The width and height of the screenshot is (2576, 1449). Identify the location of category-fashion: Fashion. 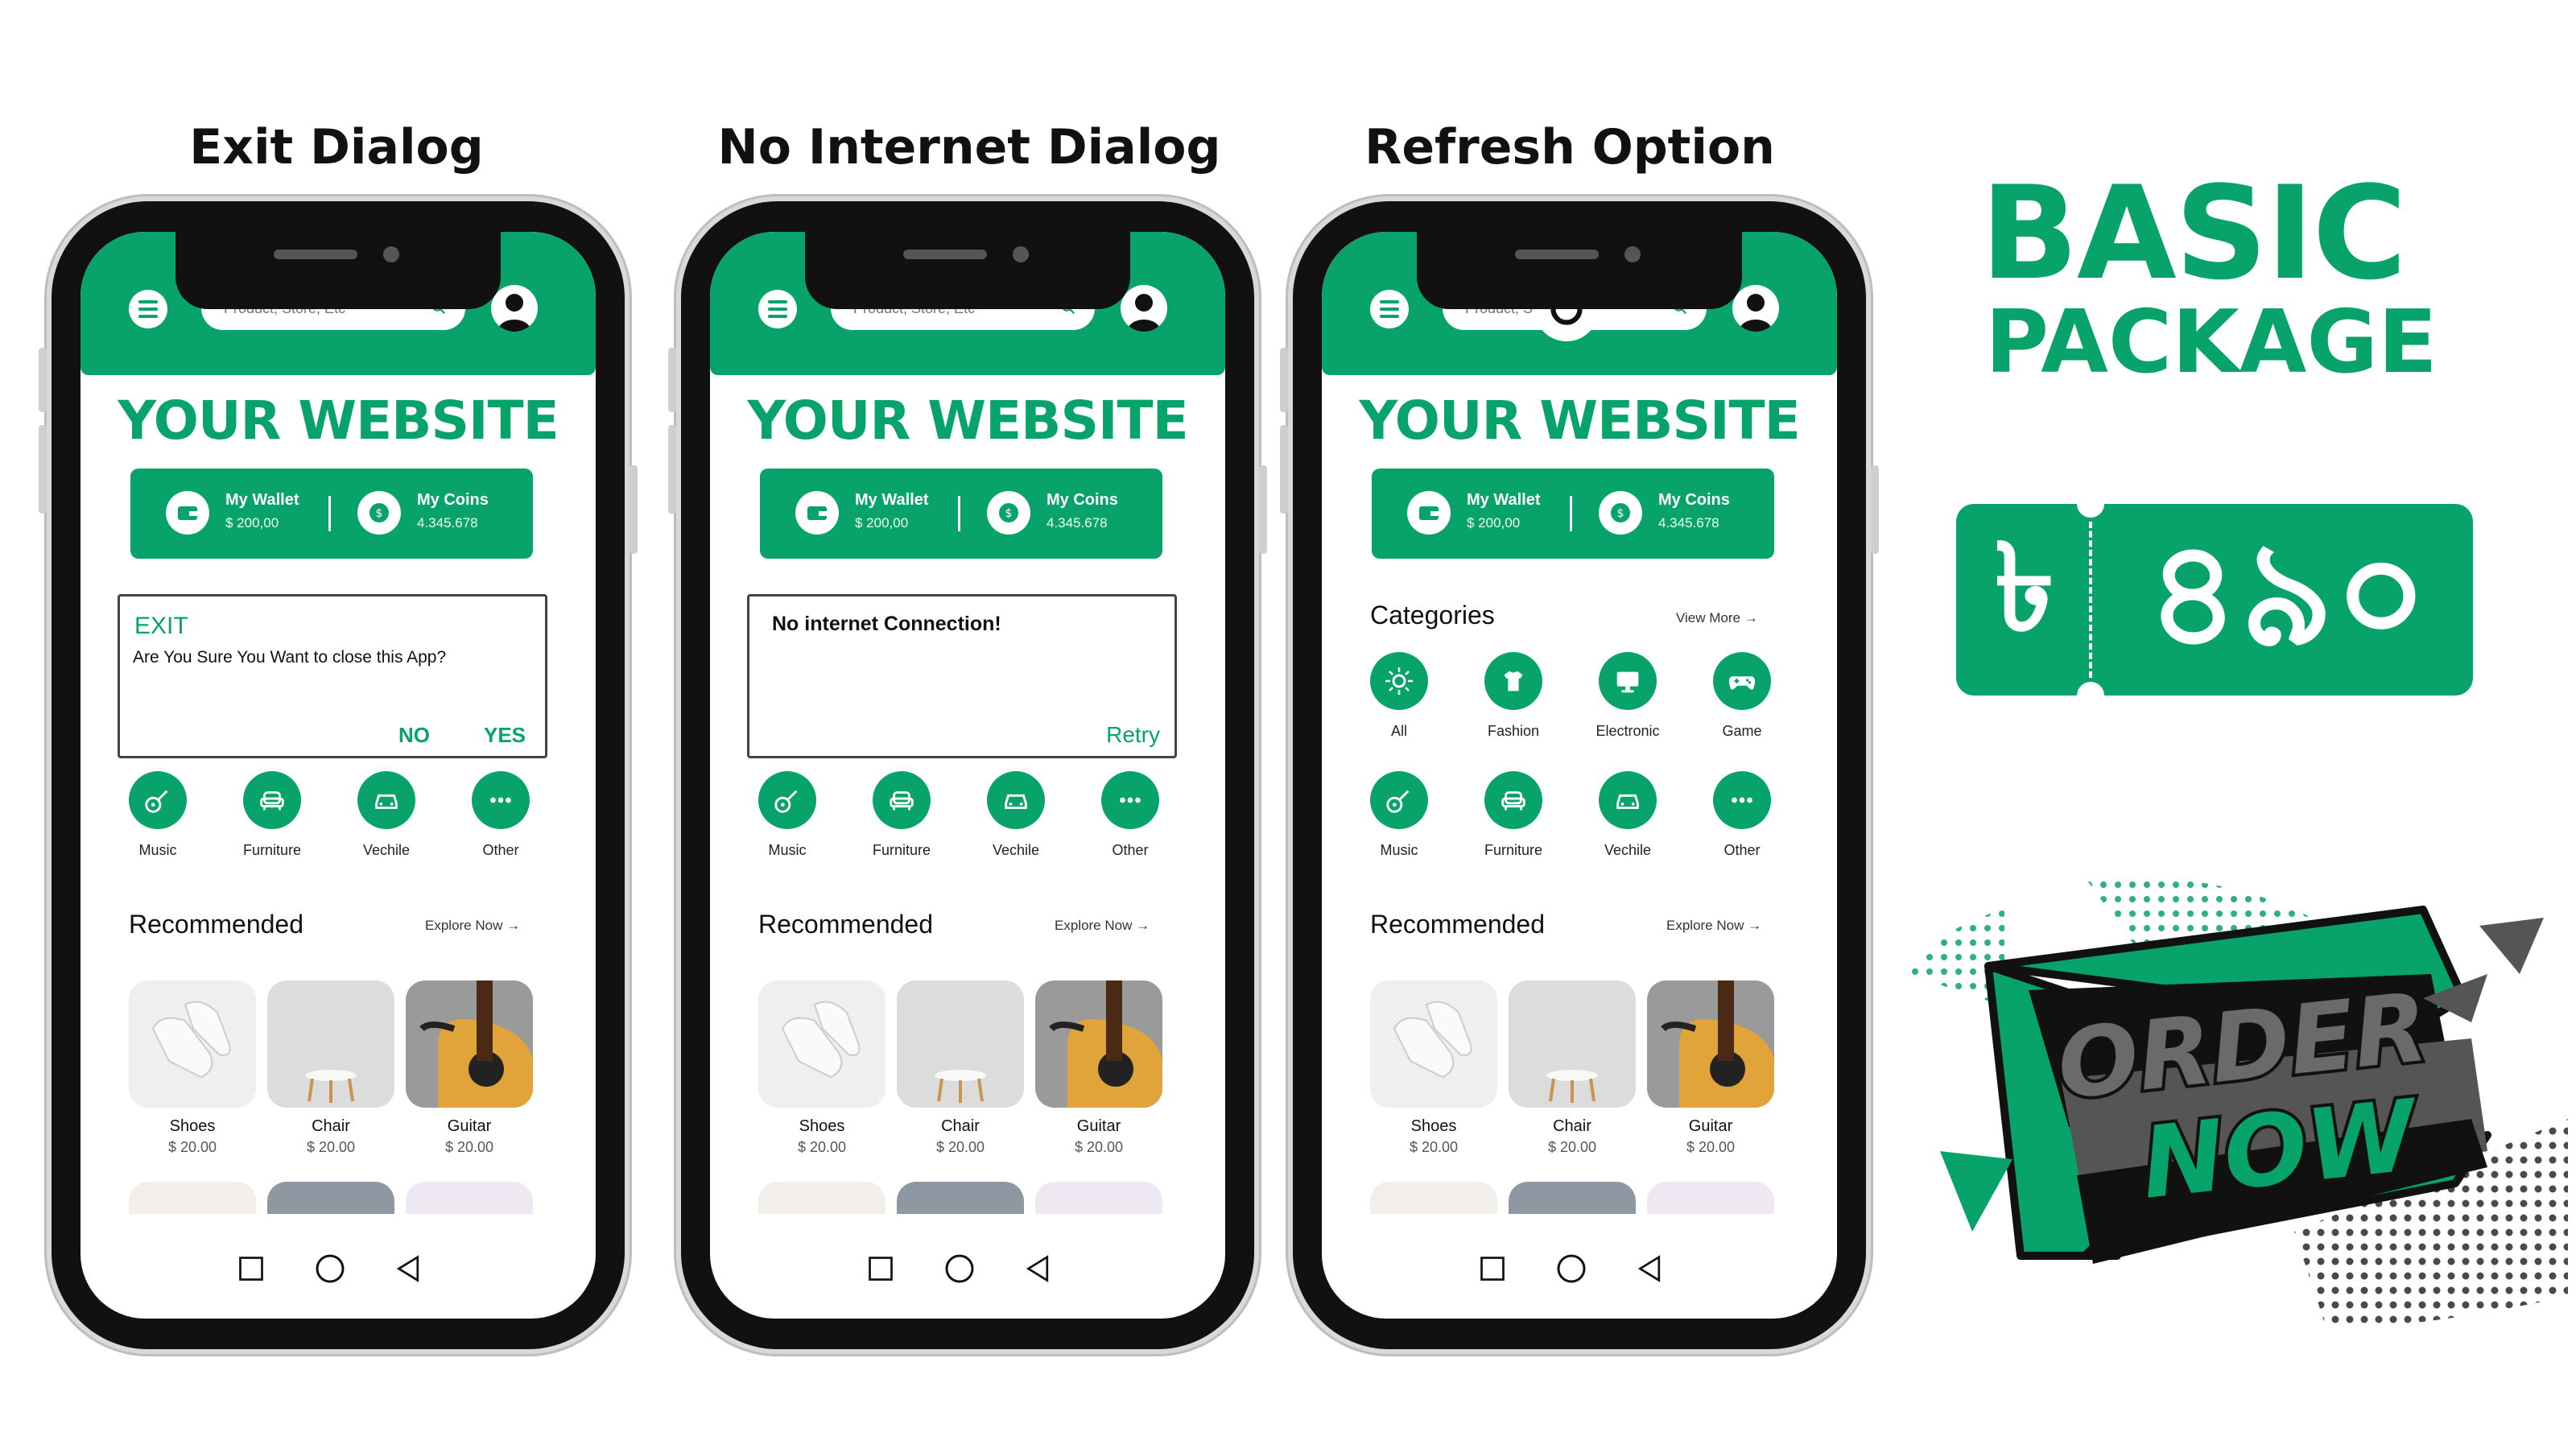
(1513, 696).